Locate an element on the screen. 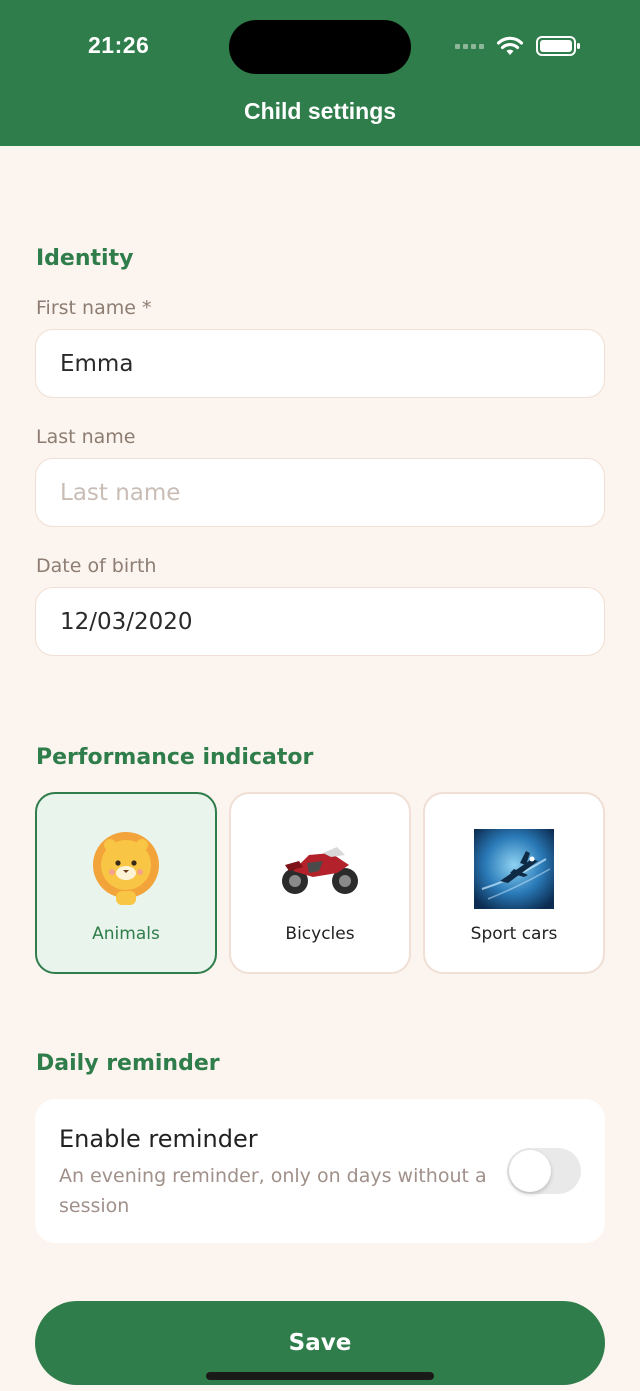  status-icons is located at coordinates (518, 46).